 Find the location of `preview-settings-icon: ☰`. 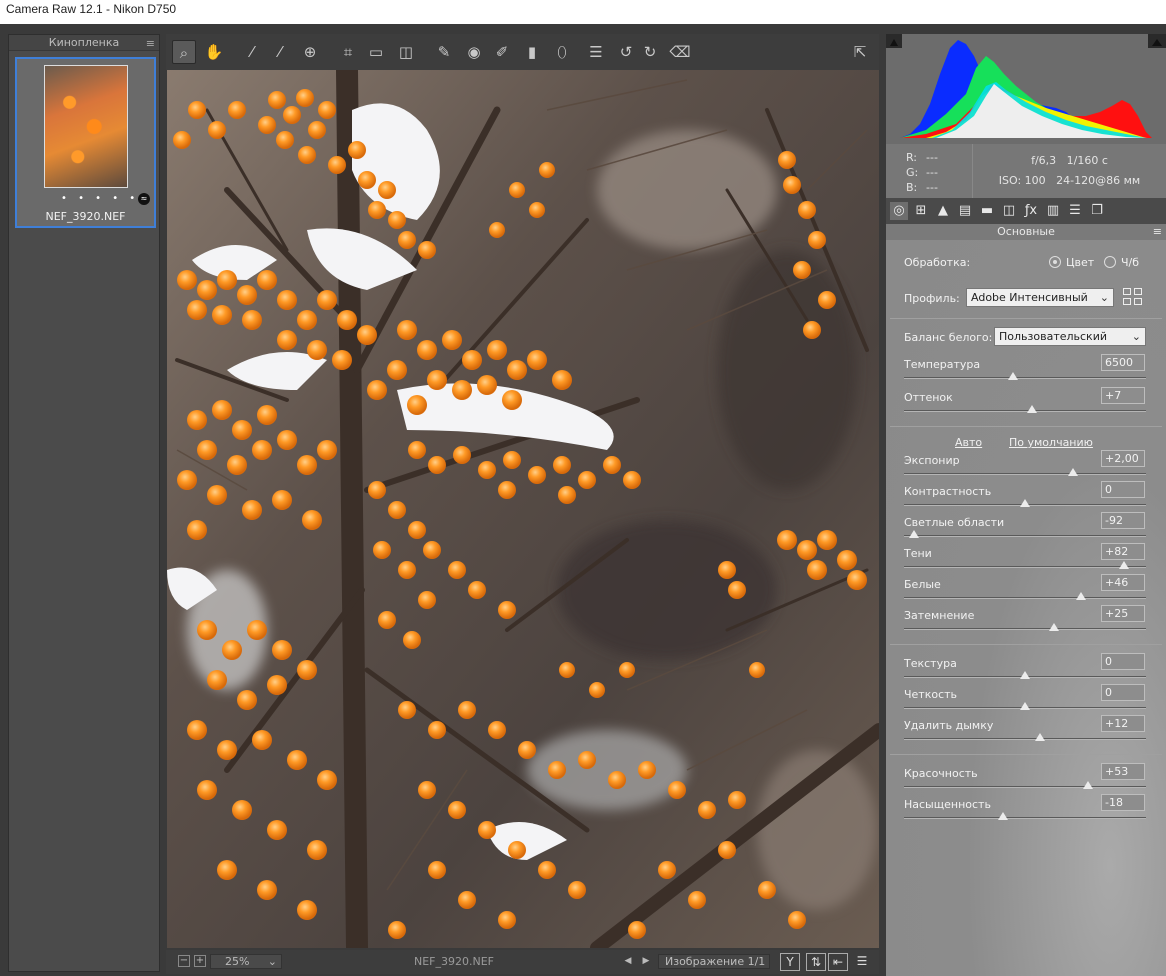

preview-settings-icon: ☰ is located at coordinates (862, 962).